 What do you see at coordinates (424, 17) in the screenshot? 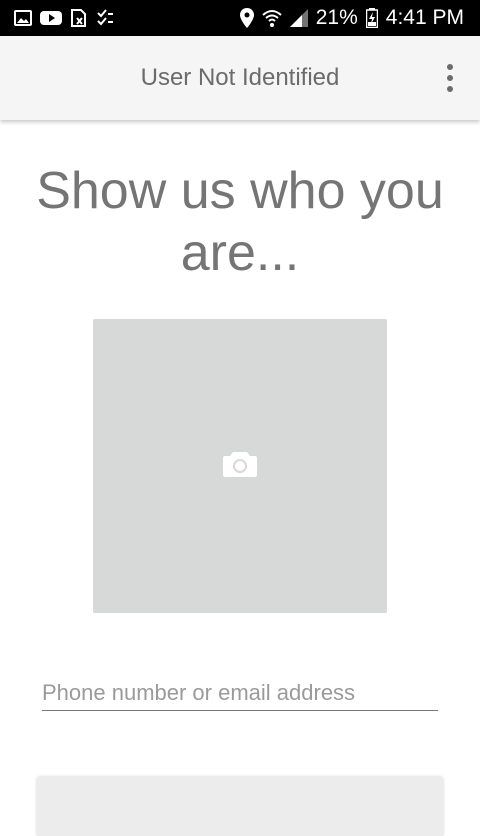
I see `clock: 4:41 PM` at bounding box center [424, 17].